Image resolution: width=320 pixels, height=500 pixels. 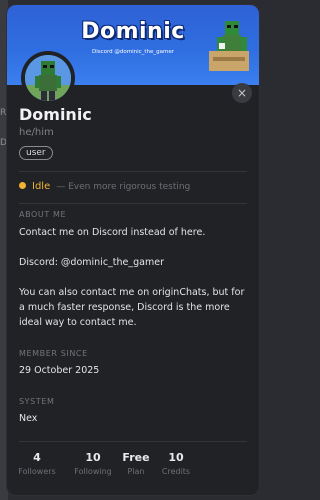 What do you see at coordinates (22, 185) in the screenshot?
I see `status-dot-icon` at bounding box center [22, 185].